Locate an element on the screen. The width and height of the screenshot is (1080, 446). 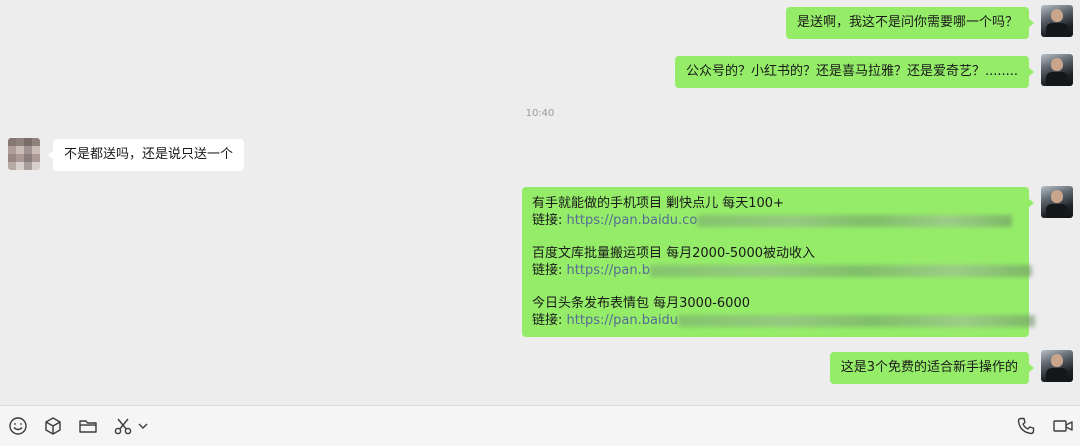
share-link: https://pan.baidu is located at coordinates (623, 320).